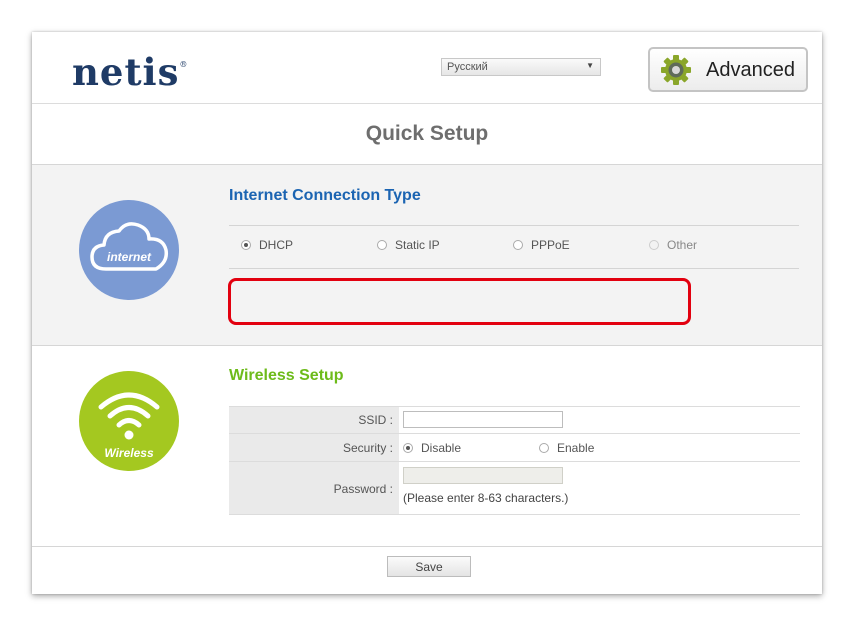 The image size is (854, 626). I want to click on internet-badge: internet, so click(129, 250).